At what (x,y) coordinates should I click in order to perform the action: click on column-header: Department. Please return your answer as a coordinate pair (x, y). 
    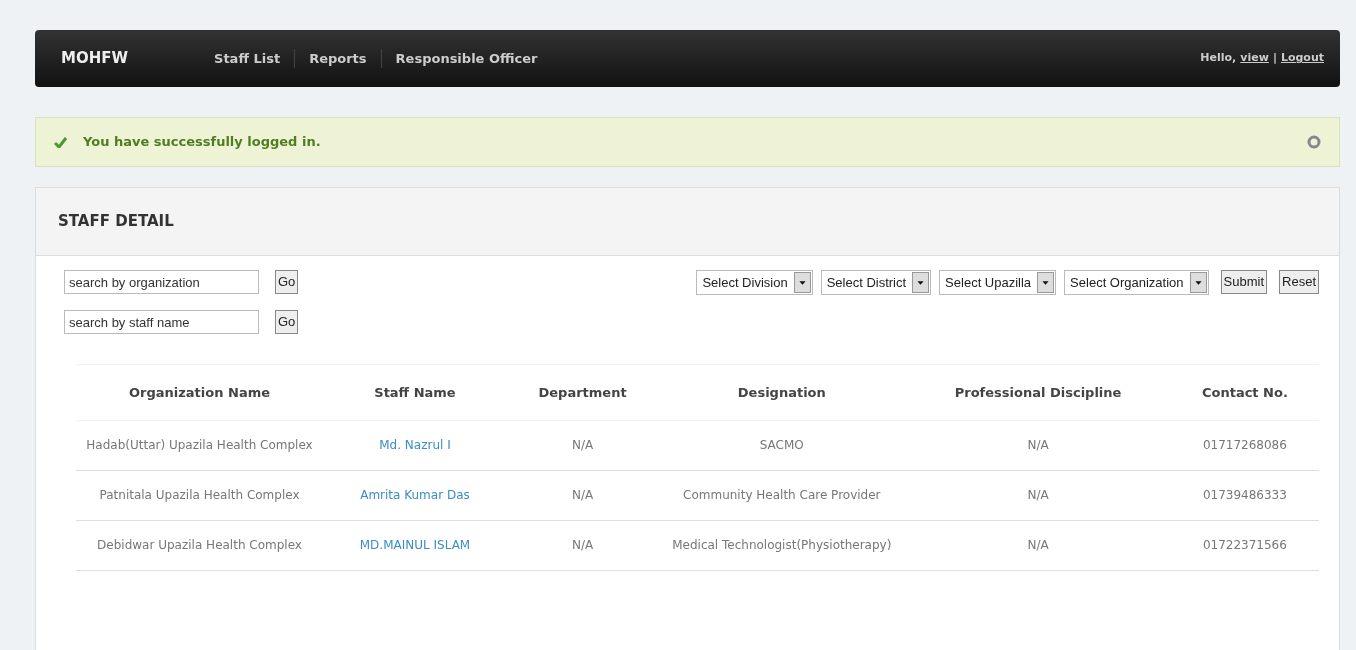
    Looking at the image, I should click on (582, 392).